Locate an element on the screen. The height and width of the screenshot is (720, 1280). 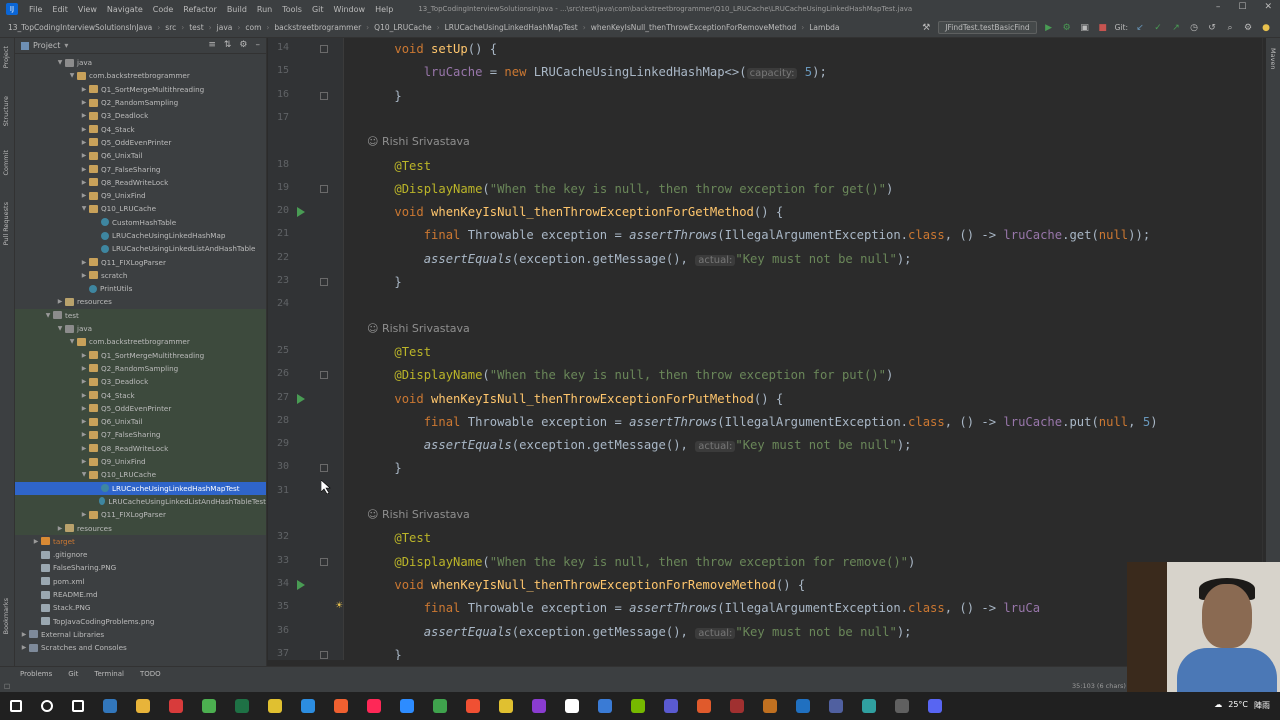
breadcrumb-item: Q10_LRUCache is located at coordinates (402, 27).